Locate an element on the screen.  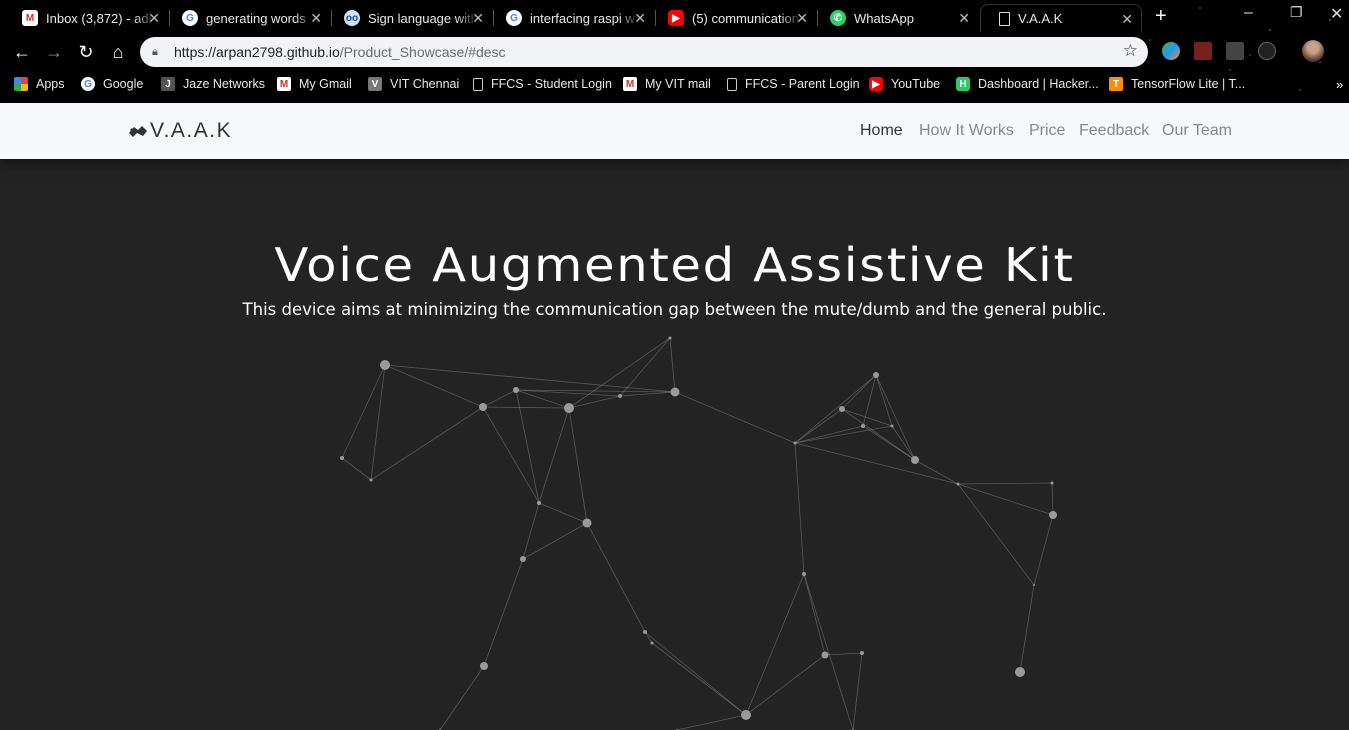
tab-sign-language: oo Sign language with ✕ is located at coordinates (407, 18).